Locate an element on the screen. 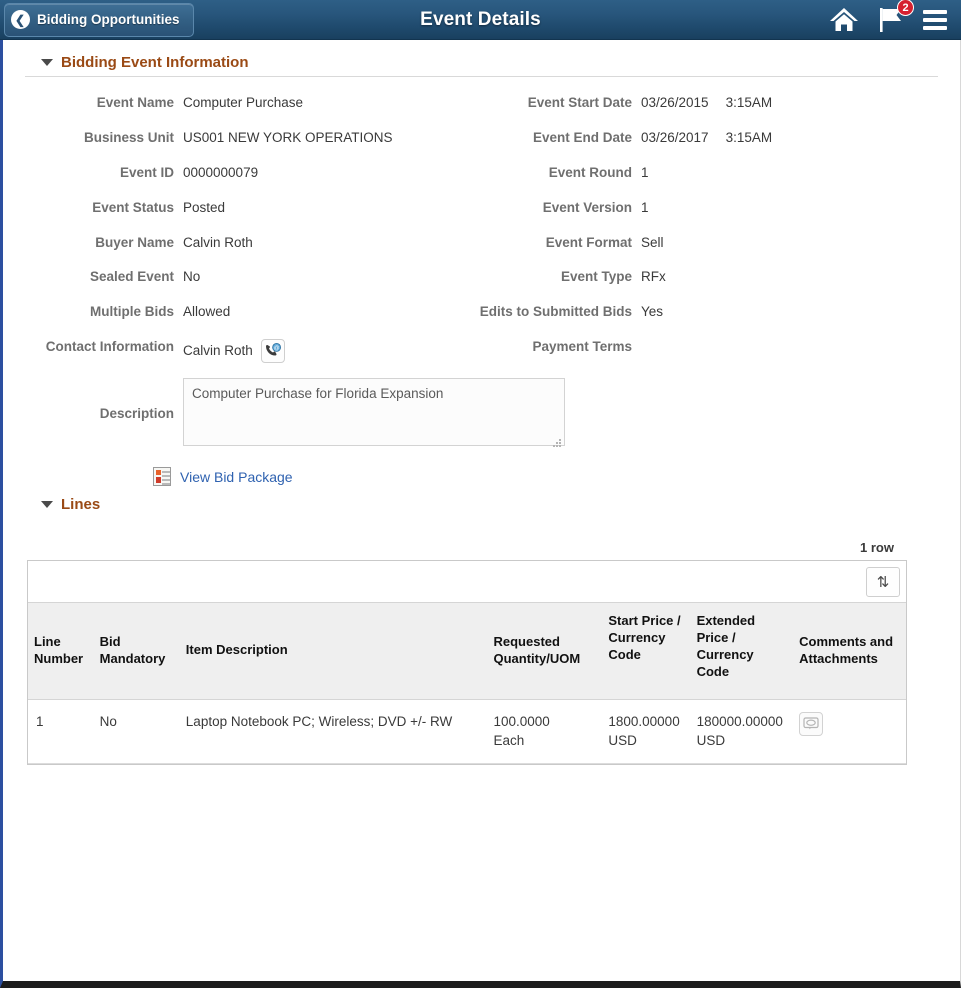 Image resolution: width=961 pixels, height=990 pixels. description-textarea-wrapper is located at coordinates (374, 414).